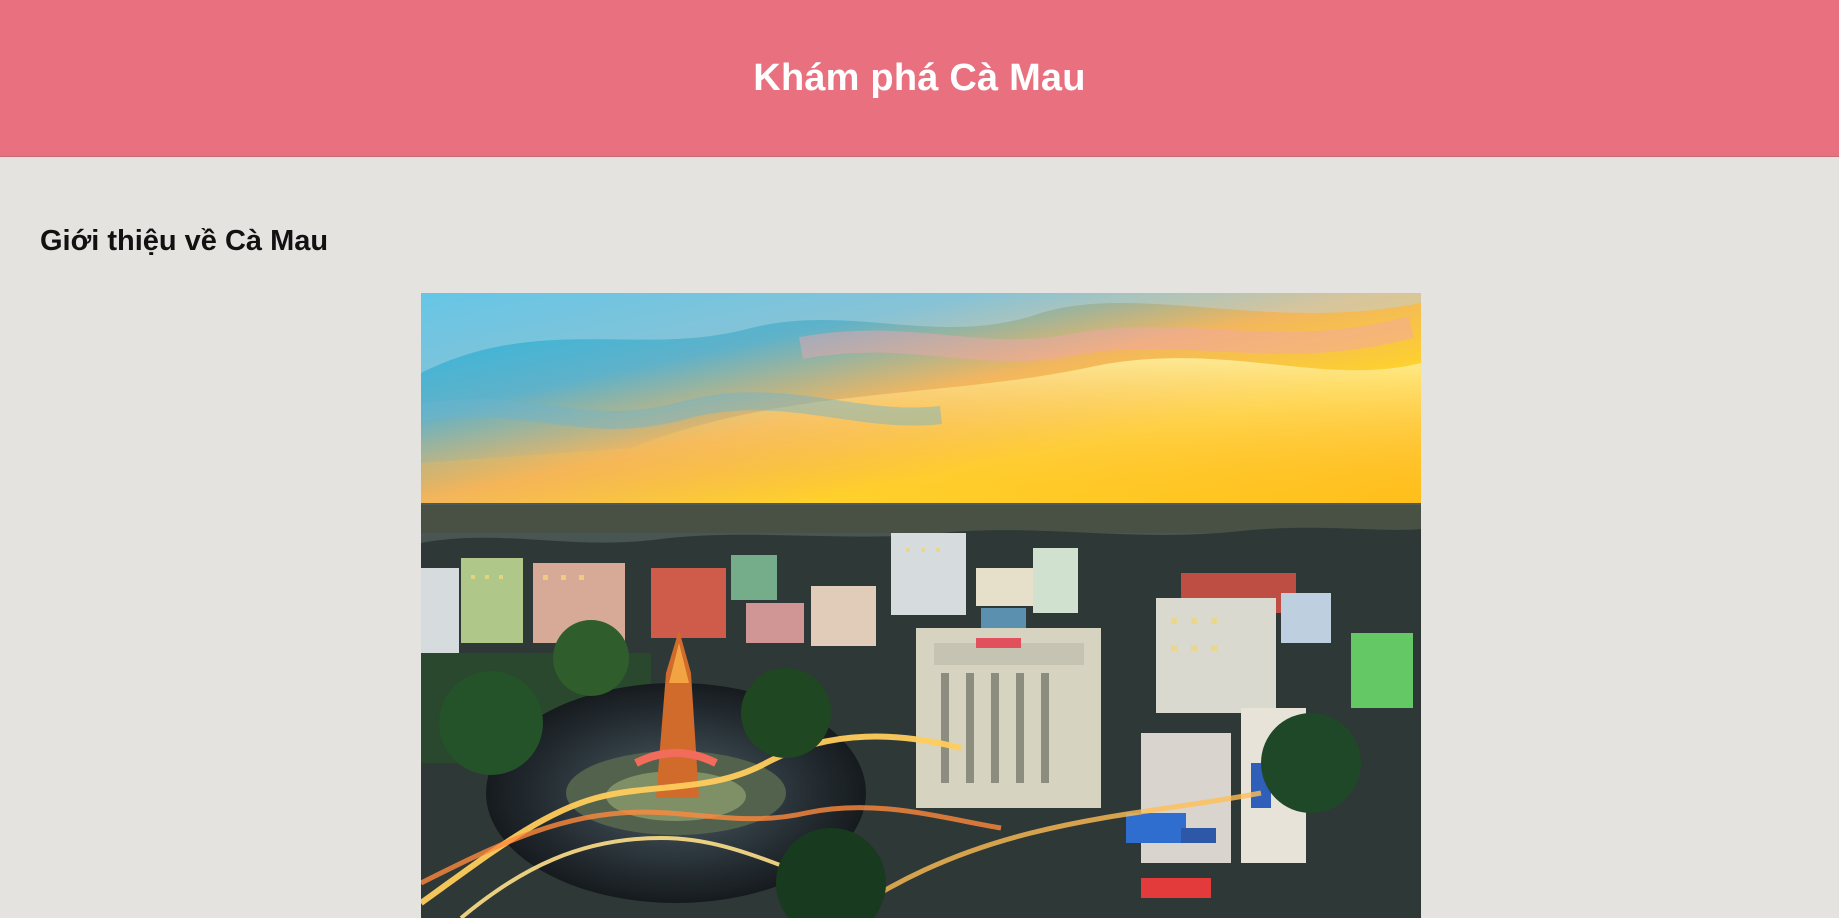 The width and height of the screenshot is (1839, 918). I want to click on page-title: Khám phá Cà Mau, so click(919, 77).